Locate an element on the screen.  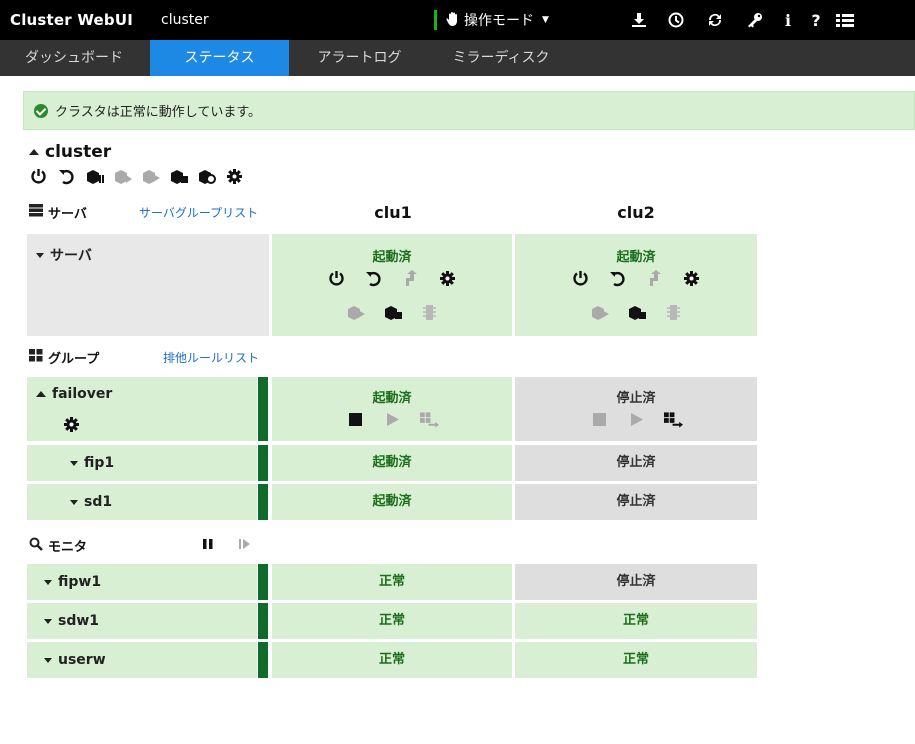
resource-row-sd1: sd1 is located at coordinates (142, 502).